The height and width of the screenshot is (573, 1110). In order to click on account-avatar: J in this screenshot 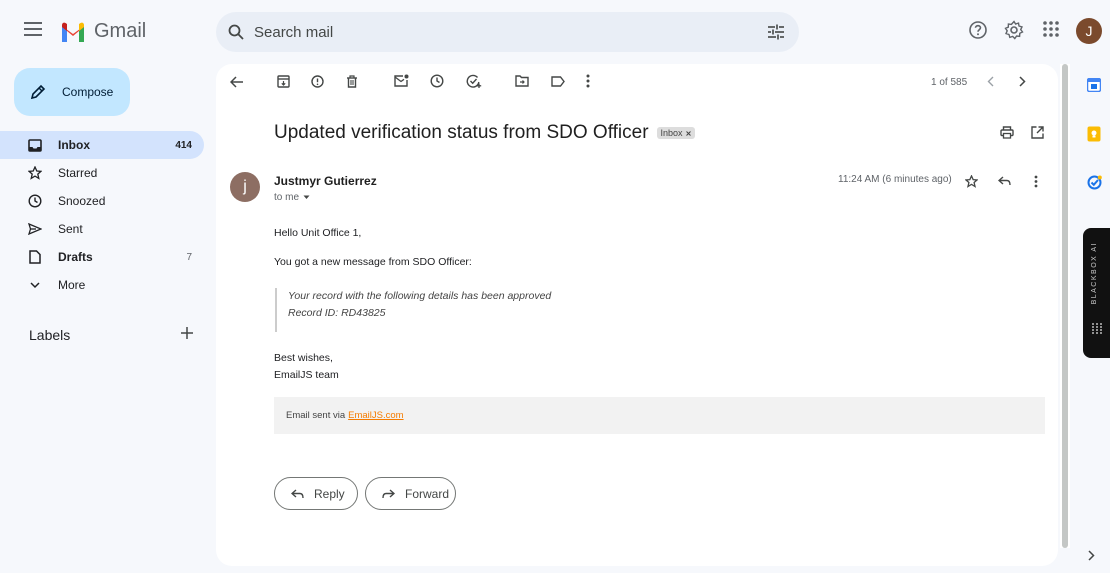, I will do `click(1089, 31)`.